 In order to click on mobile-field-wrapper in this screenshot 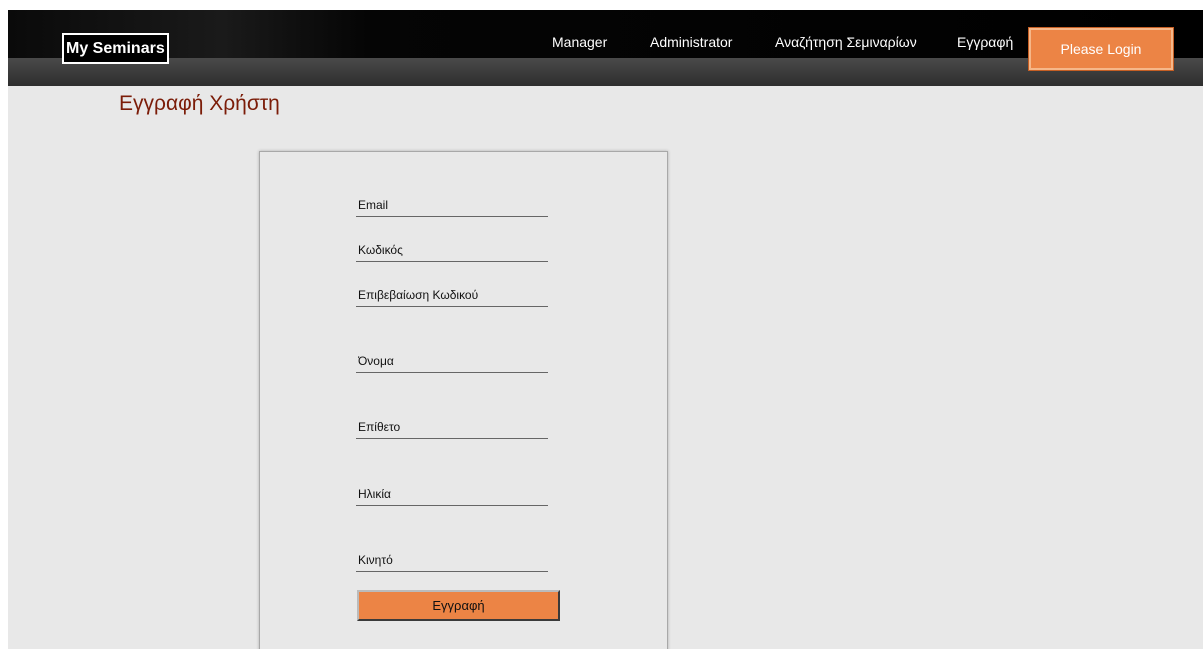, I will do `click(452, 560)`.